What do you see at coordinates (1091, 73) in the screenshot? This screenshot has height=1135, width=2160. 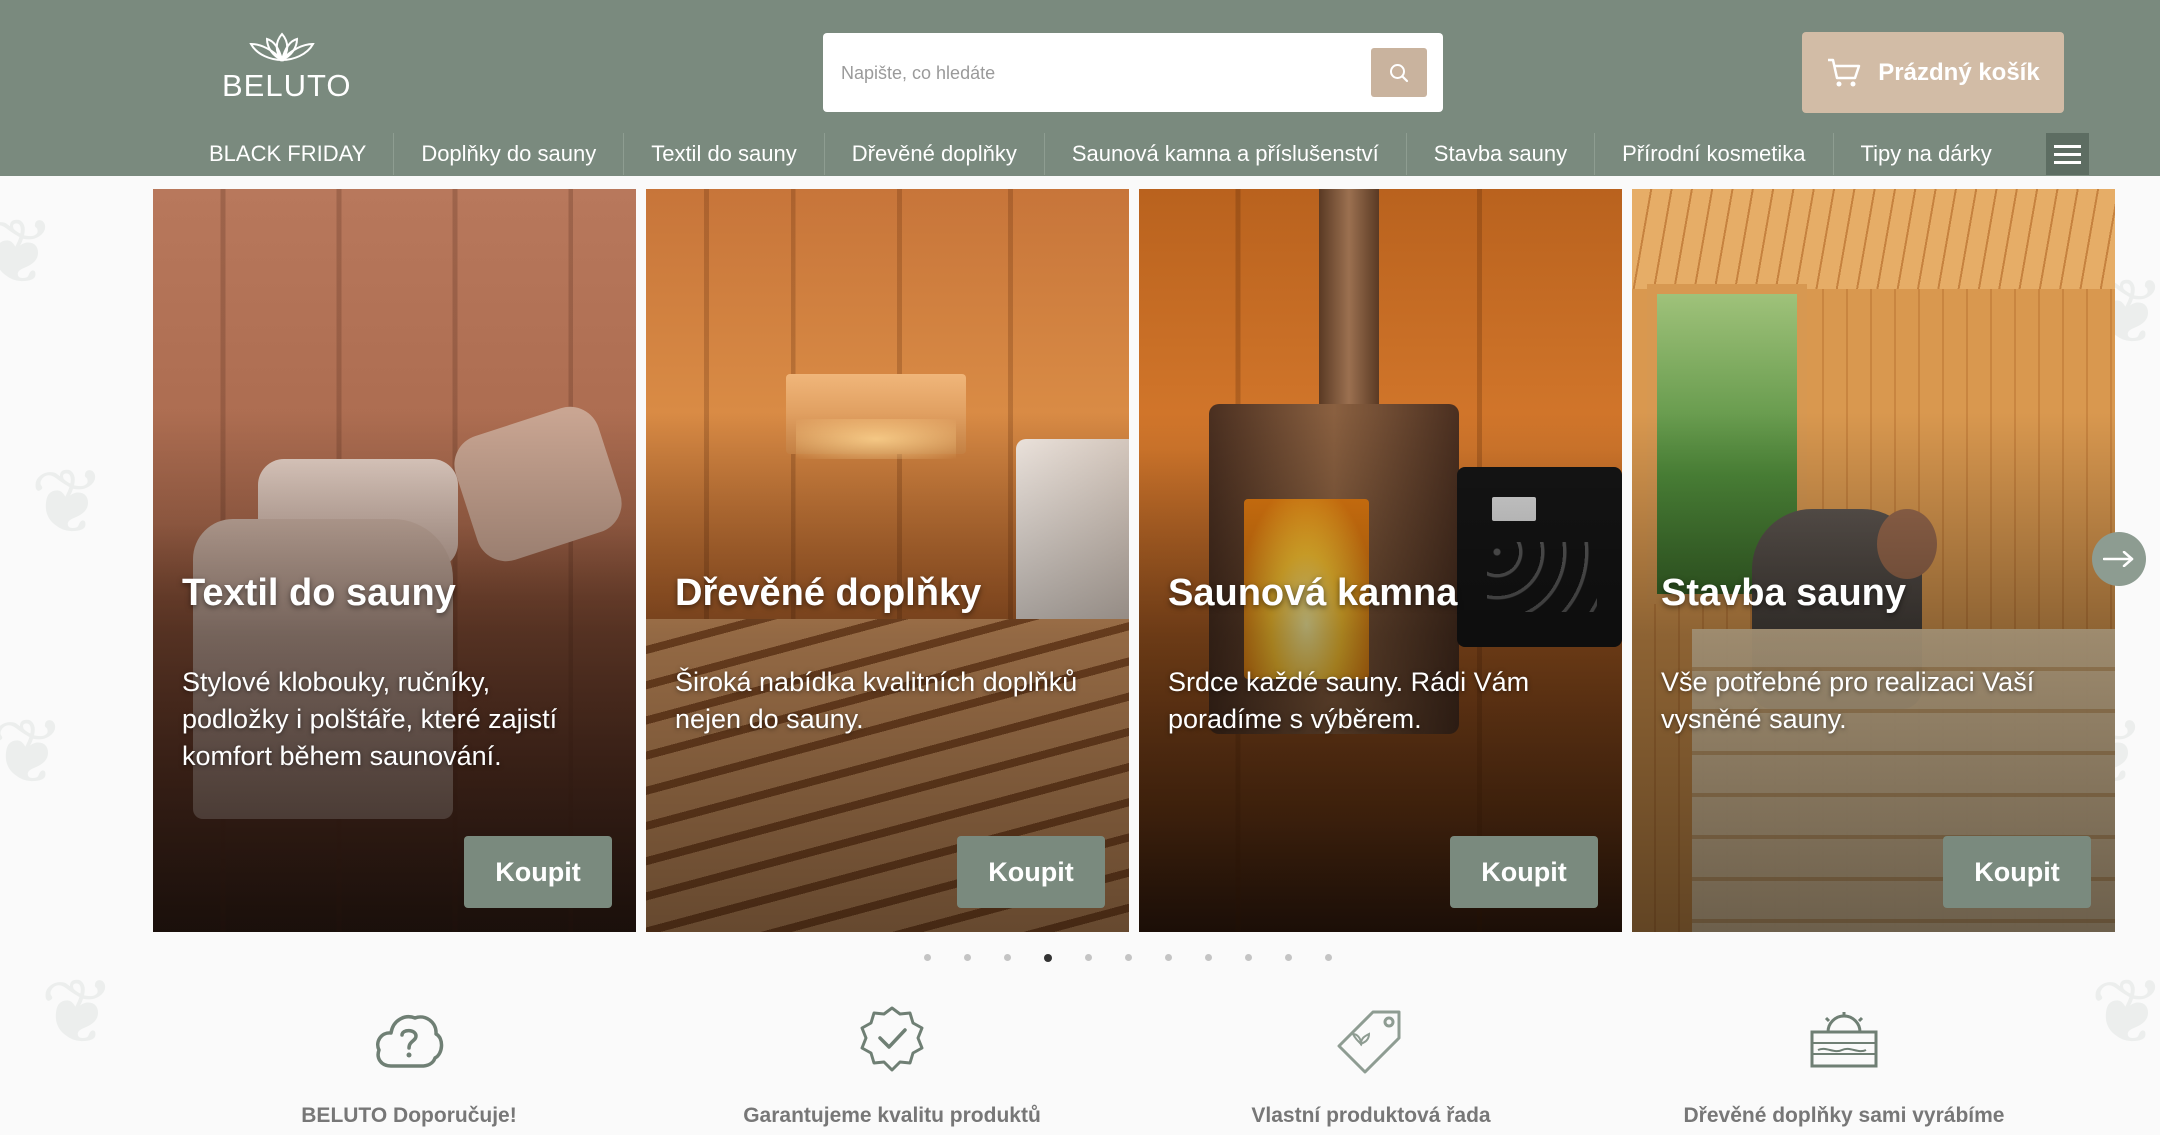 I see `search-input` at bounding box center [1091, 73].